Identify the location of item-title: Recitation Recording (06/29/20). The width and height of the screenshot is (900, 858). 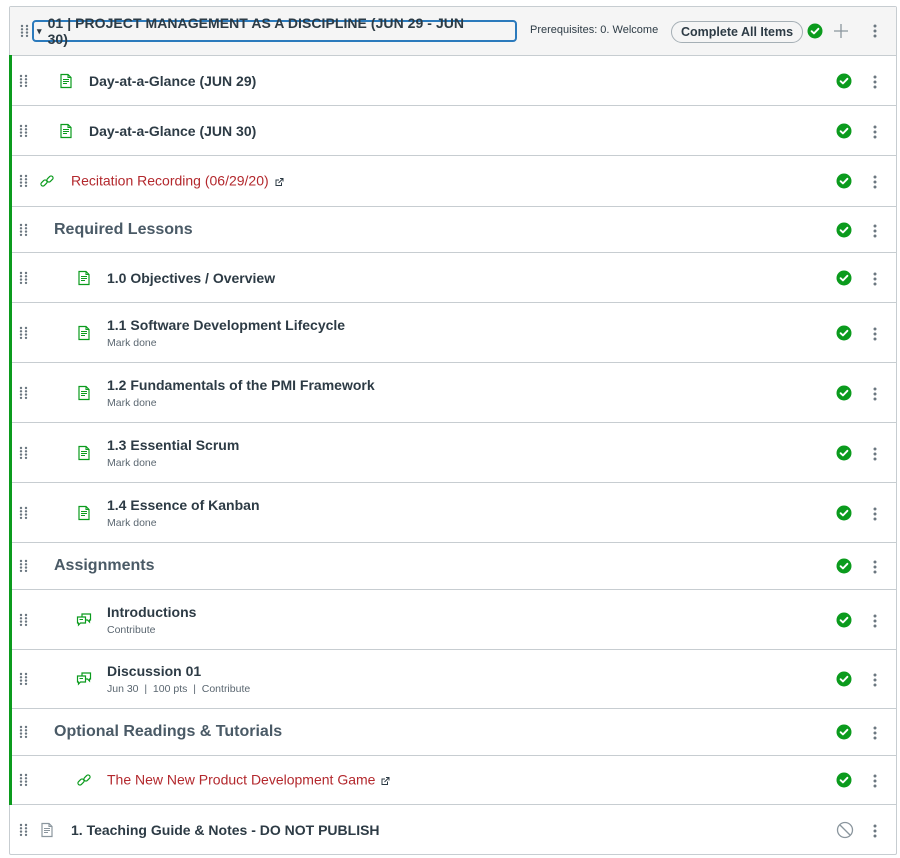
(177, 181).